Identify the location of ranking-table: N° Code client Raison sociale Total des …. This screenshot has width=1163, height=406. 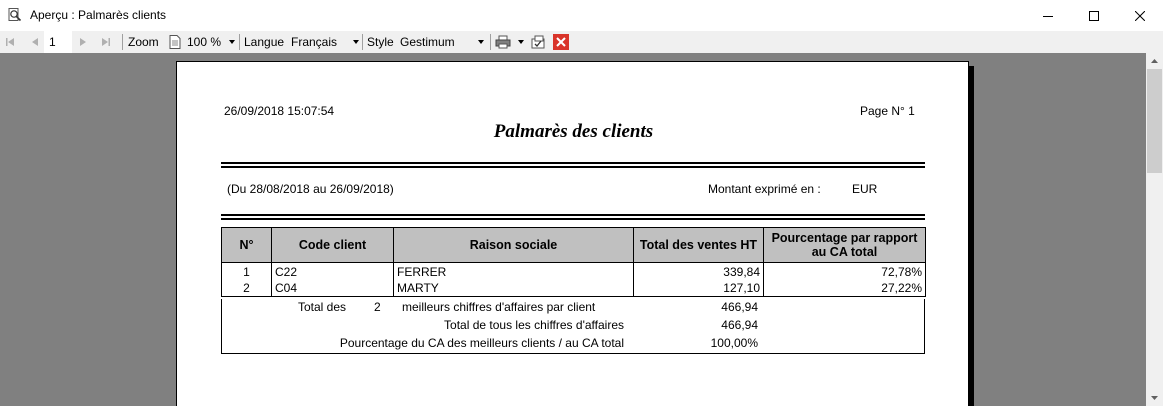
(573, 262).